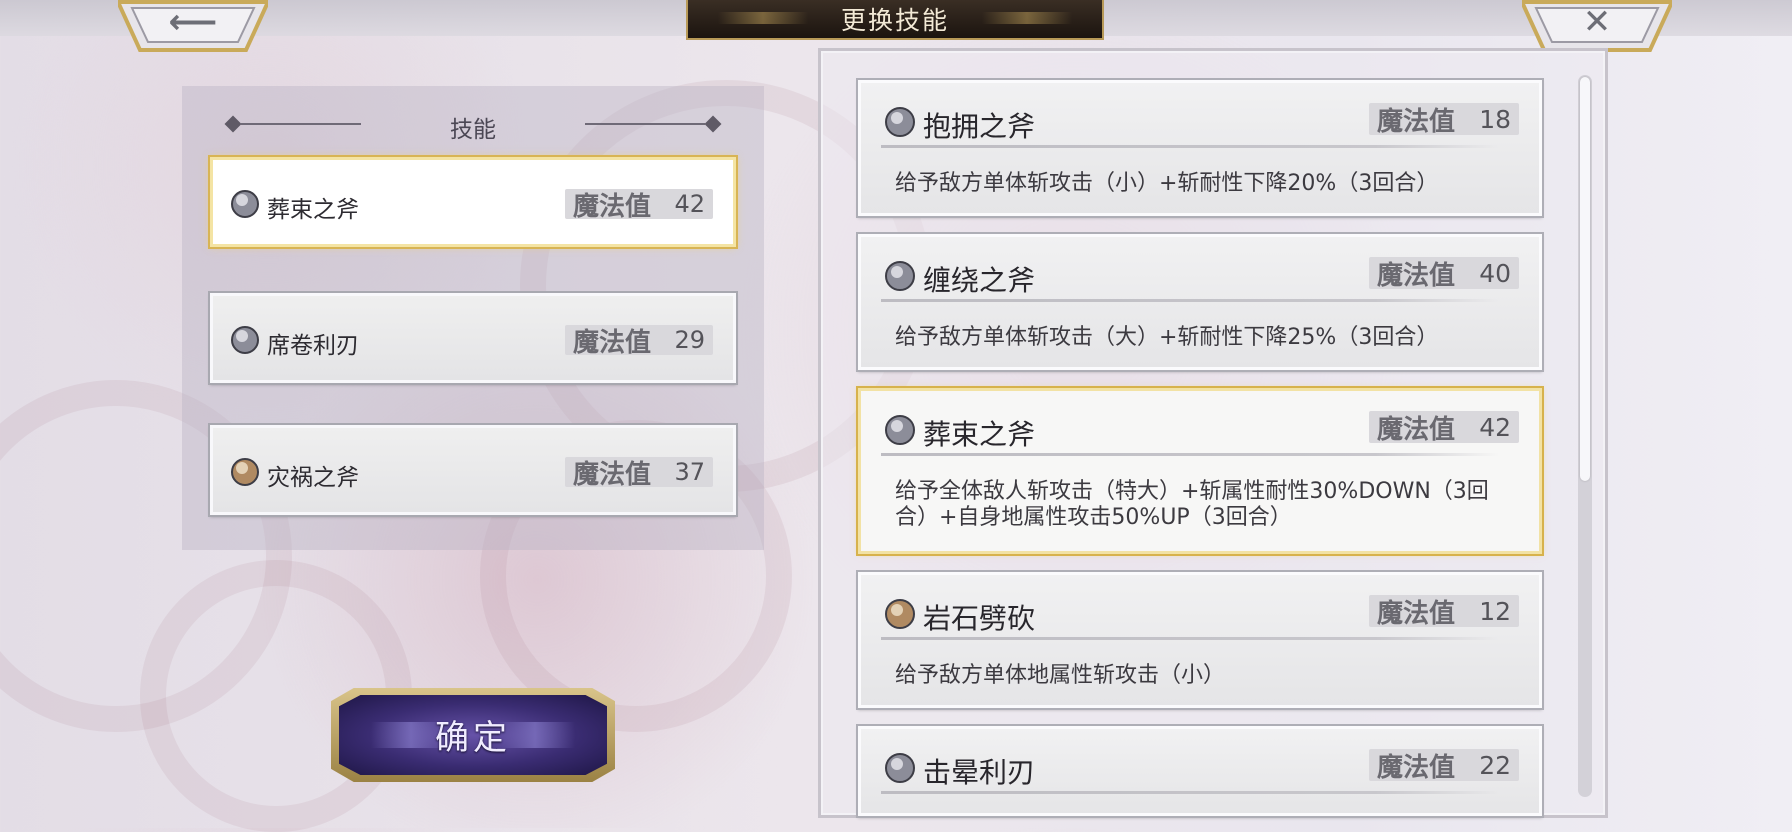  I want to click on confirm-button: 确定, so click(473, 735).